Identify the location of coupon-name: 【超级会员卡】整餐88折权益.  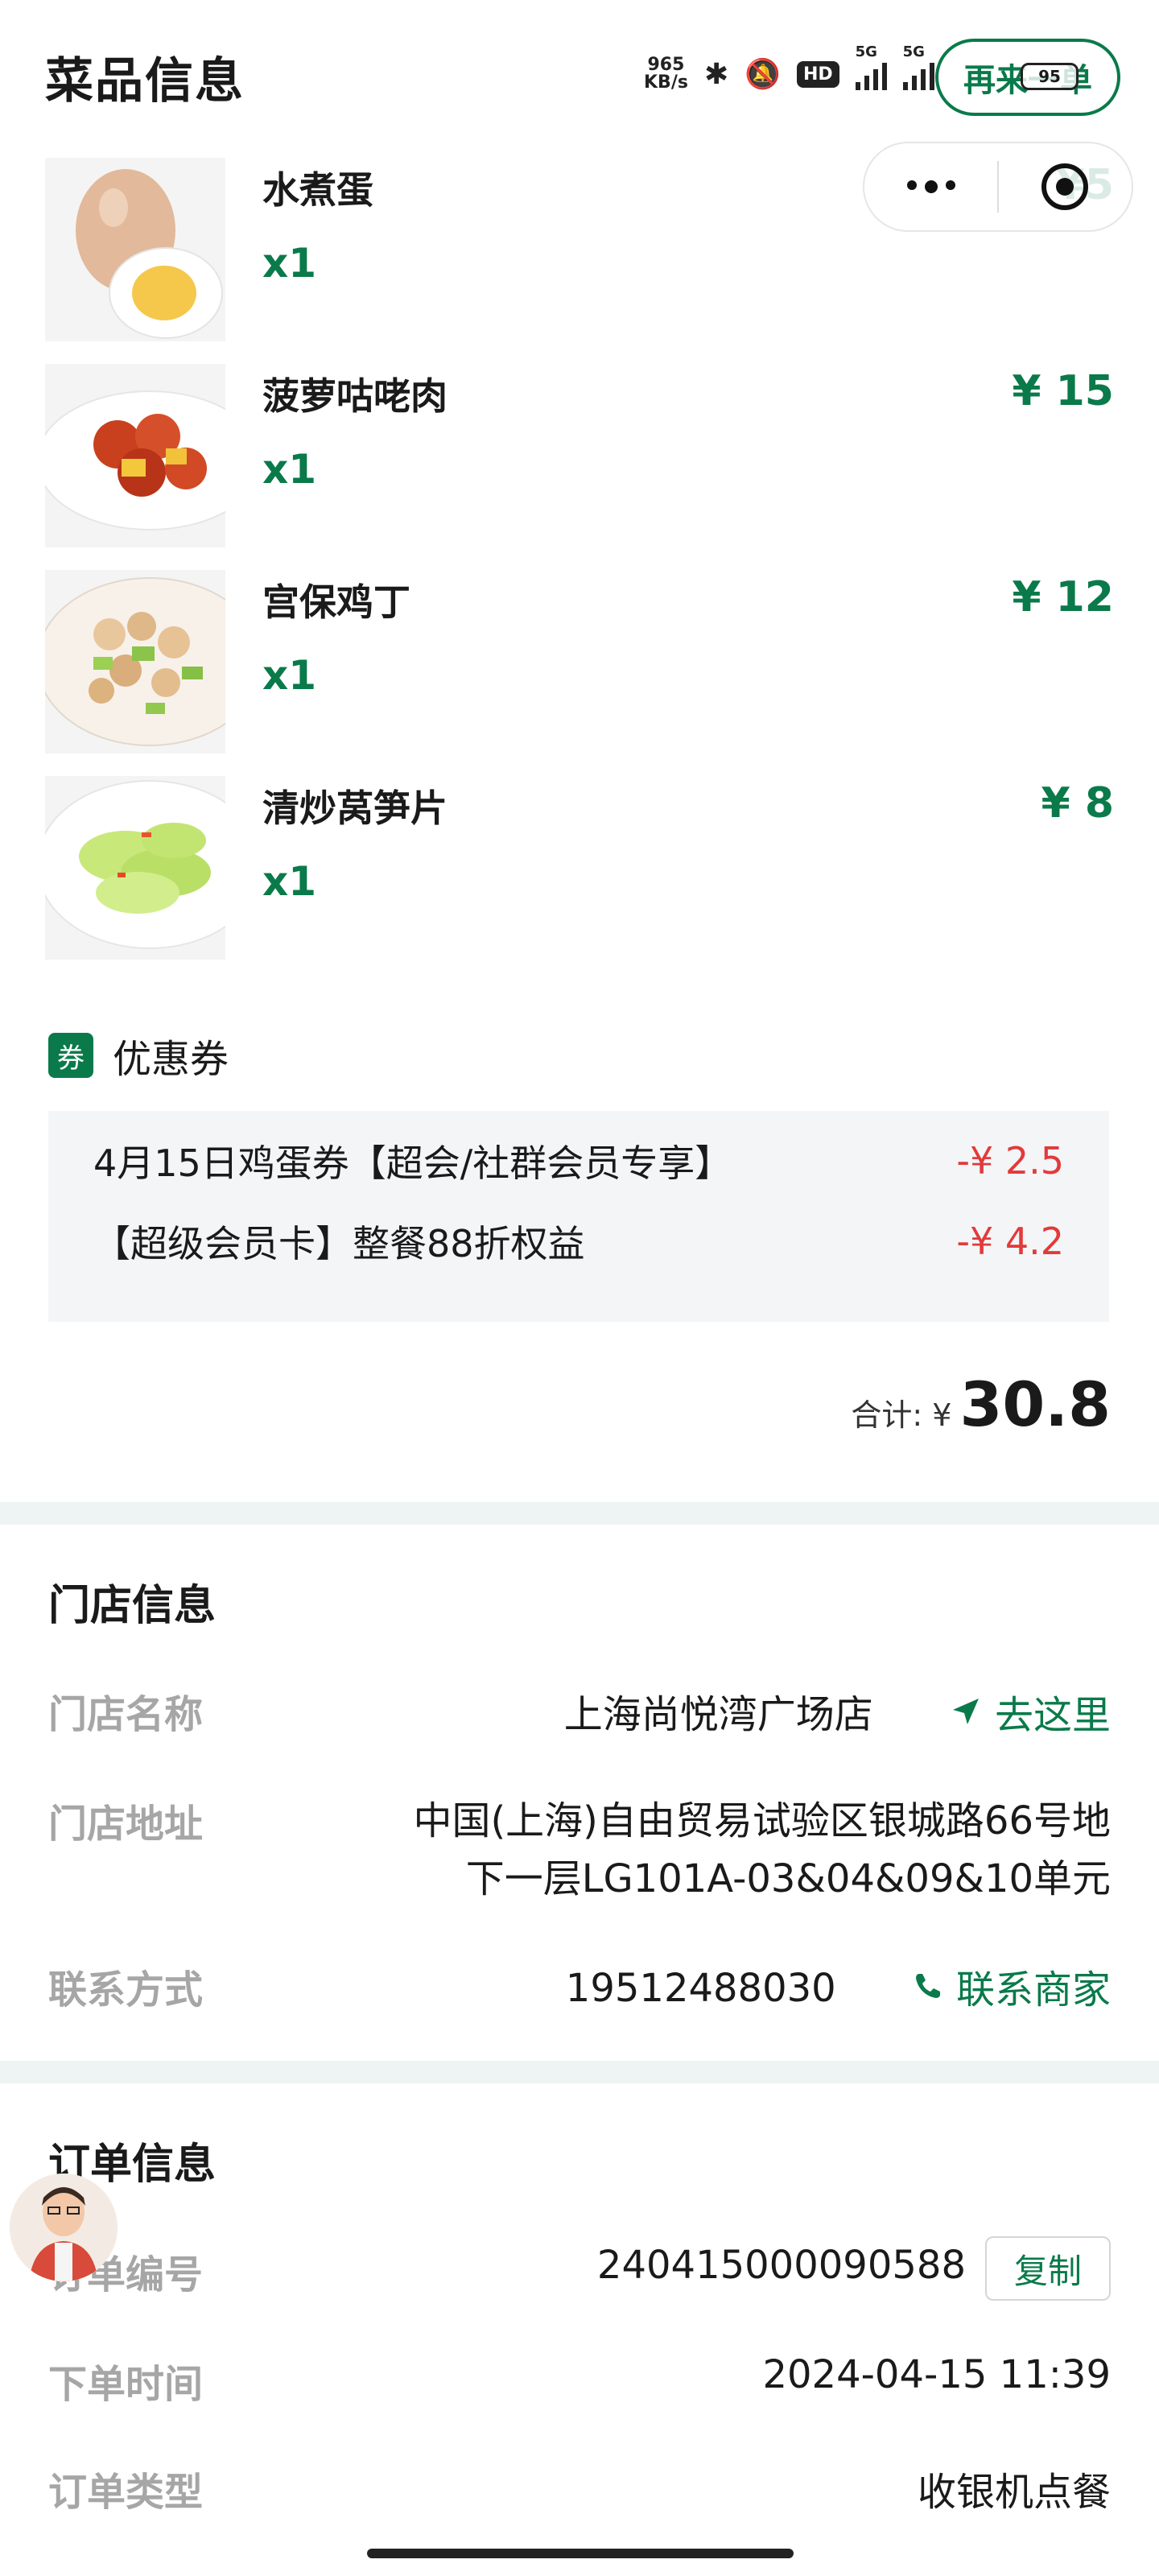
(339, 1243).